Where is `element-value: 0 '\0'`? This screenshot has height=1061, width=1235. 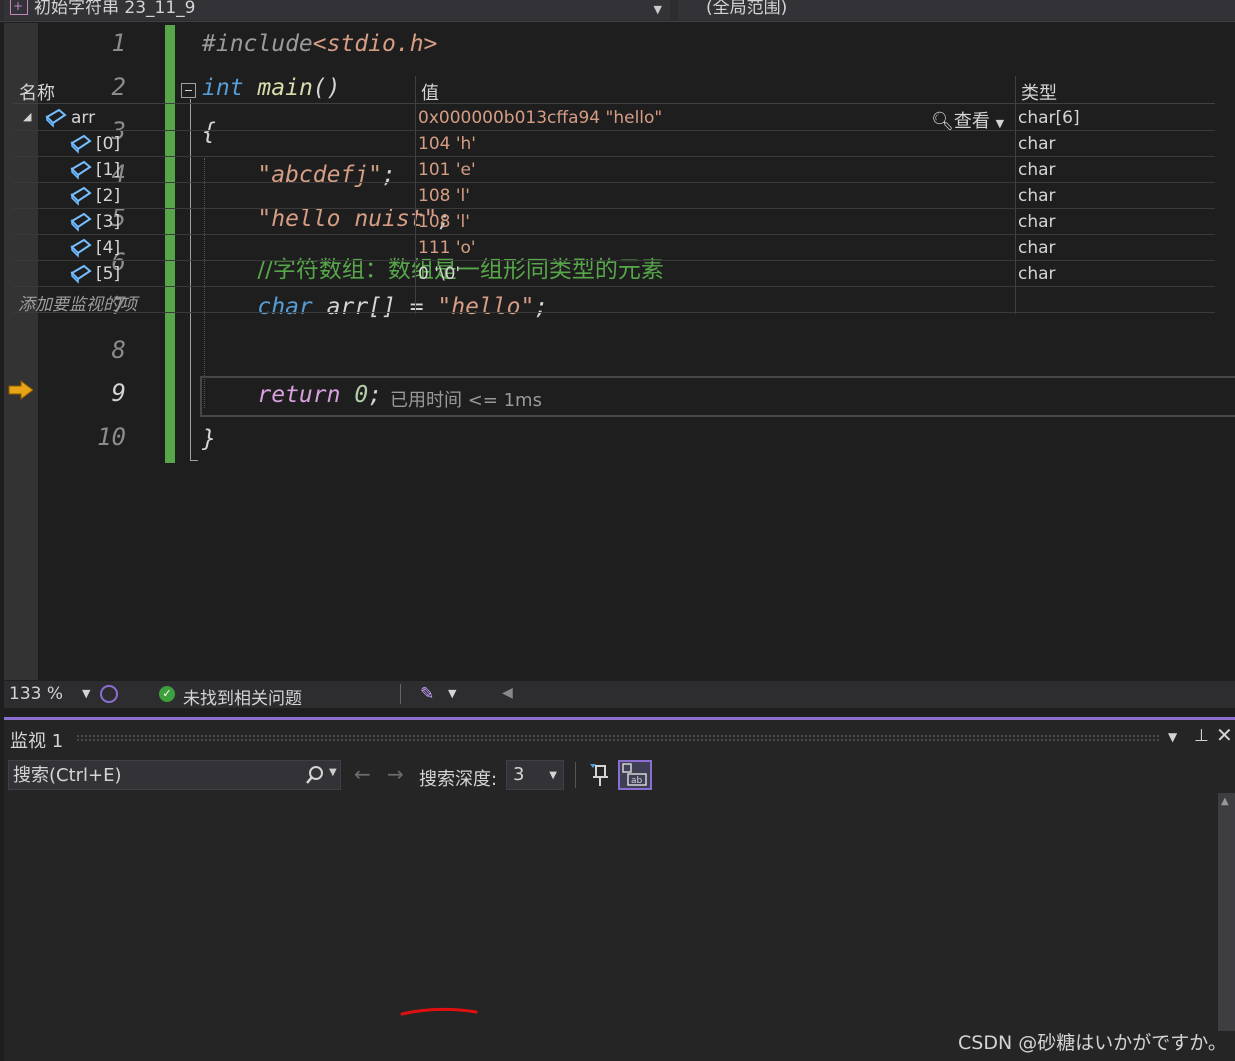 element-value: 0 '\0' is located at coordinates (439, 274).